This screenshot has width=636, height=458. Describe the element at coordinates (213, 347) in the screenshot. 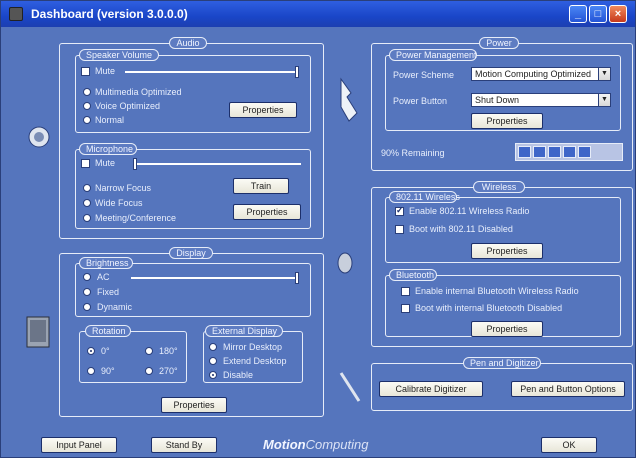

I see `external-radio-mirror` at that location.